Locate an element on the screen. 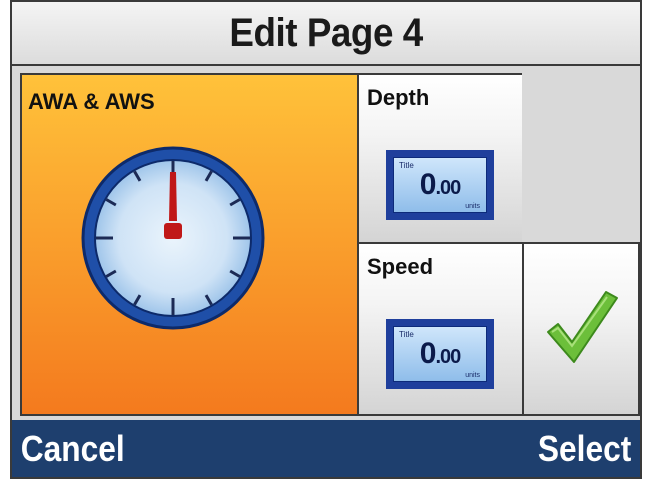 The image size is (652, 479). confirm-button is located at coordinates (581, 329).